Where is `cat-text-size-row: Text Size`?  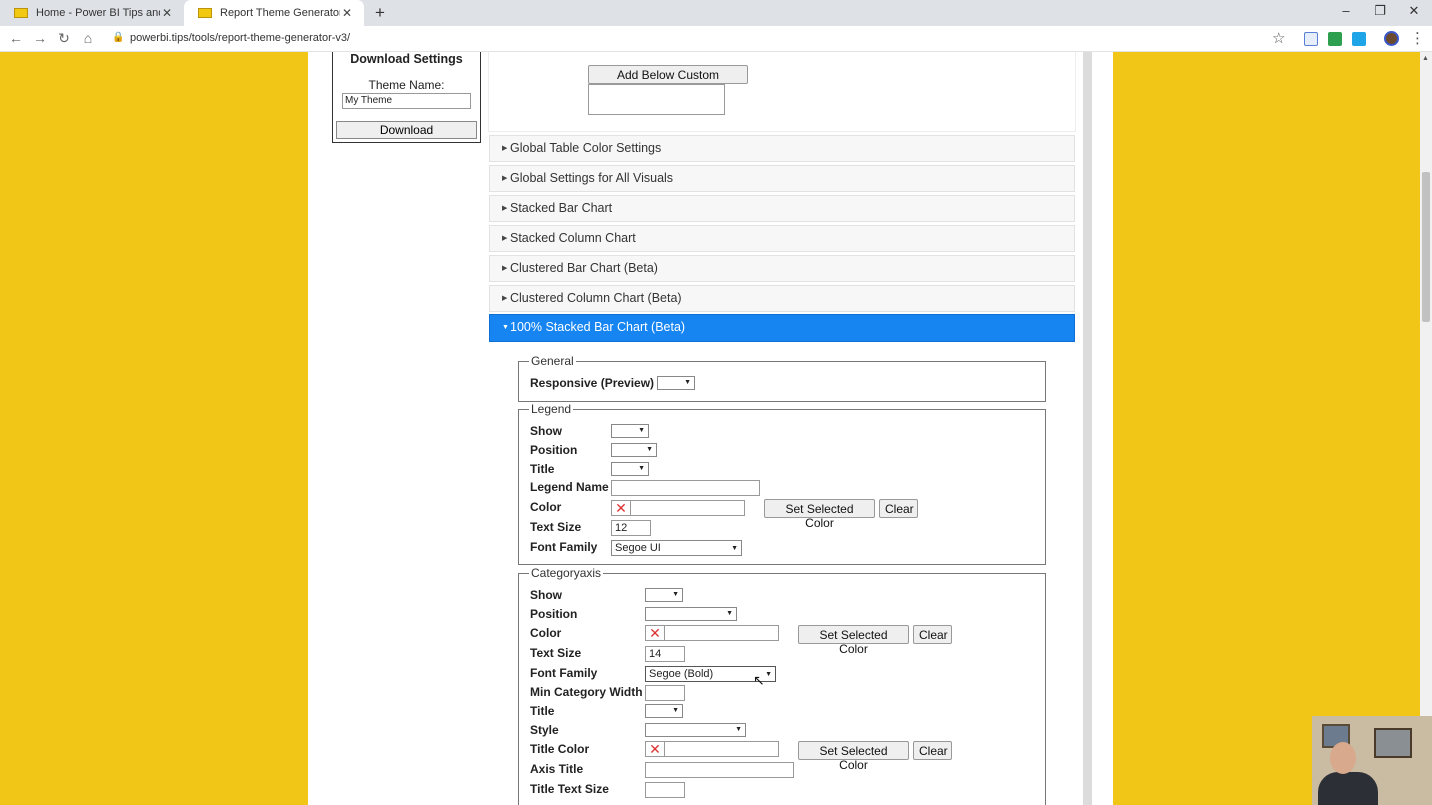 cat-text-size-row: Text Size is located at coordinates (555, 653).